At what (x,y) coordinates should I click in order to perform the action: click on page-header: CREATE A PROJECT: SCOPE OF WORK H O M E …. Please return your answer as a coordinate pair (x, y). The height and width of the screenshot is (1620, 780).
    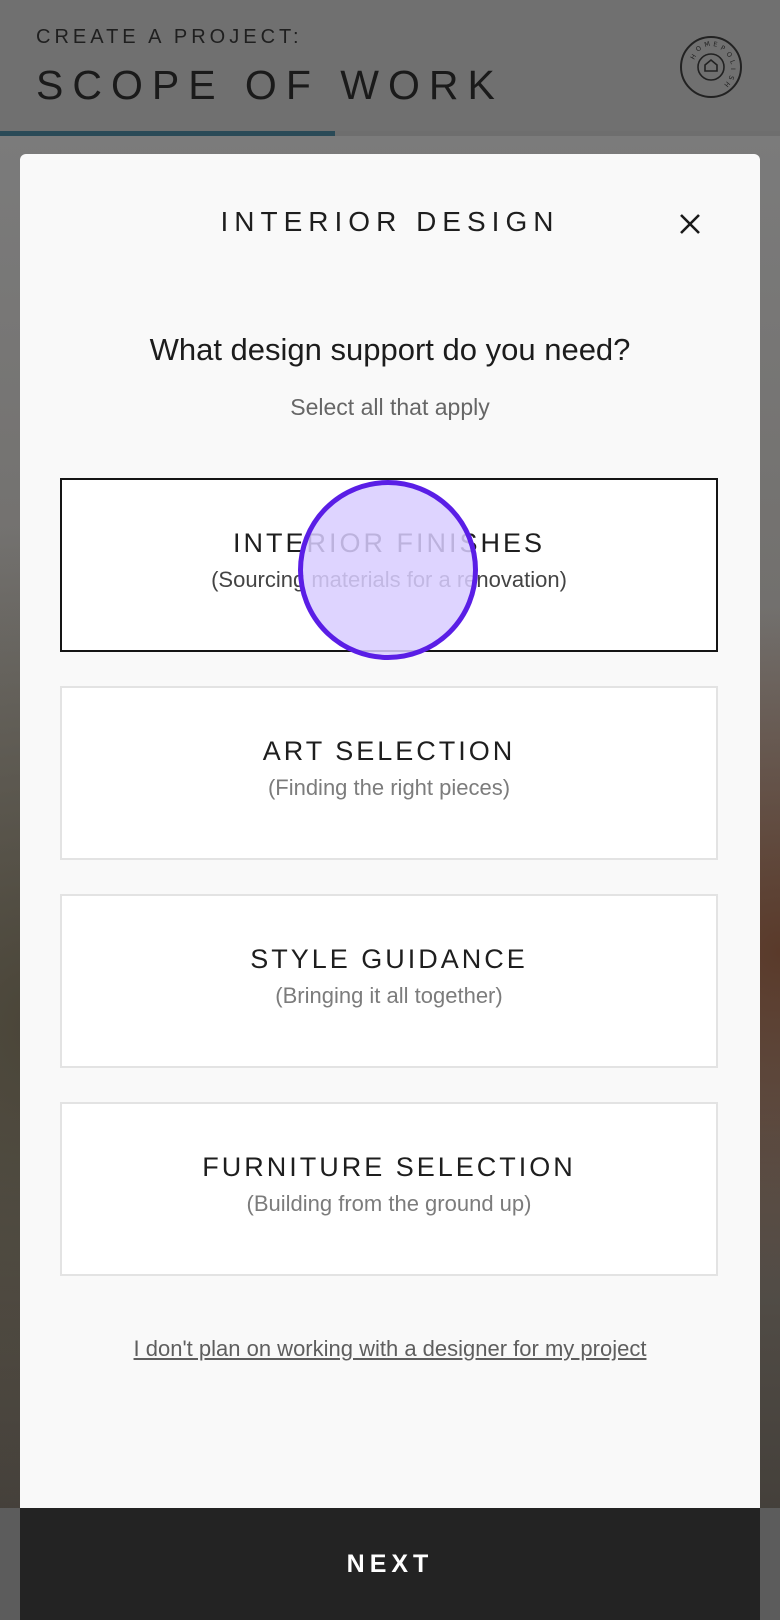
    Looking at the image, I should click on (390, 68).